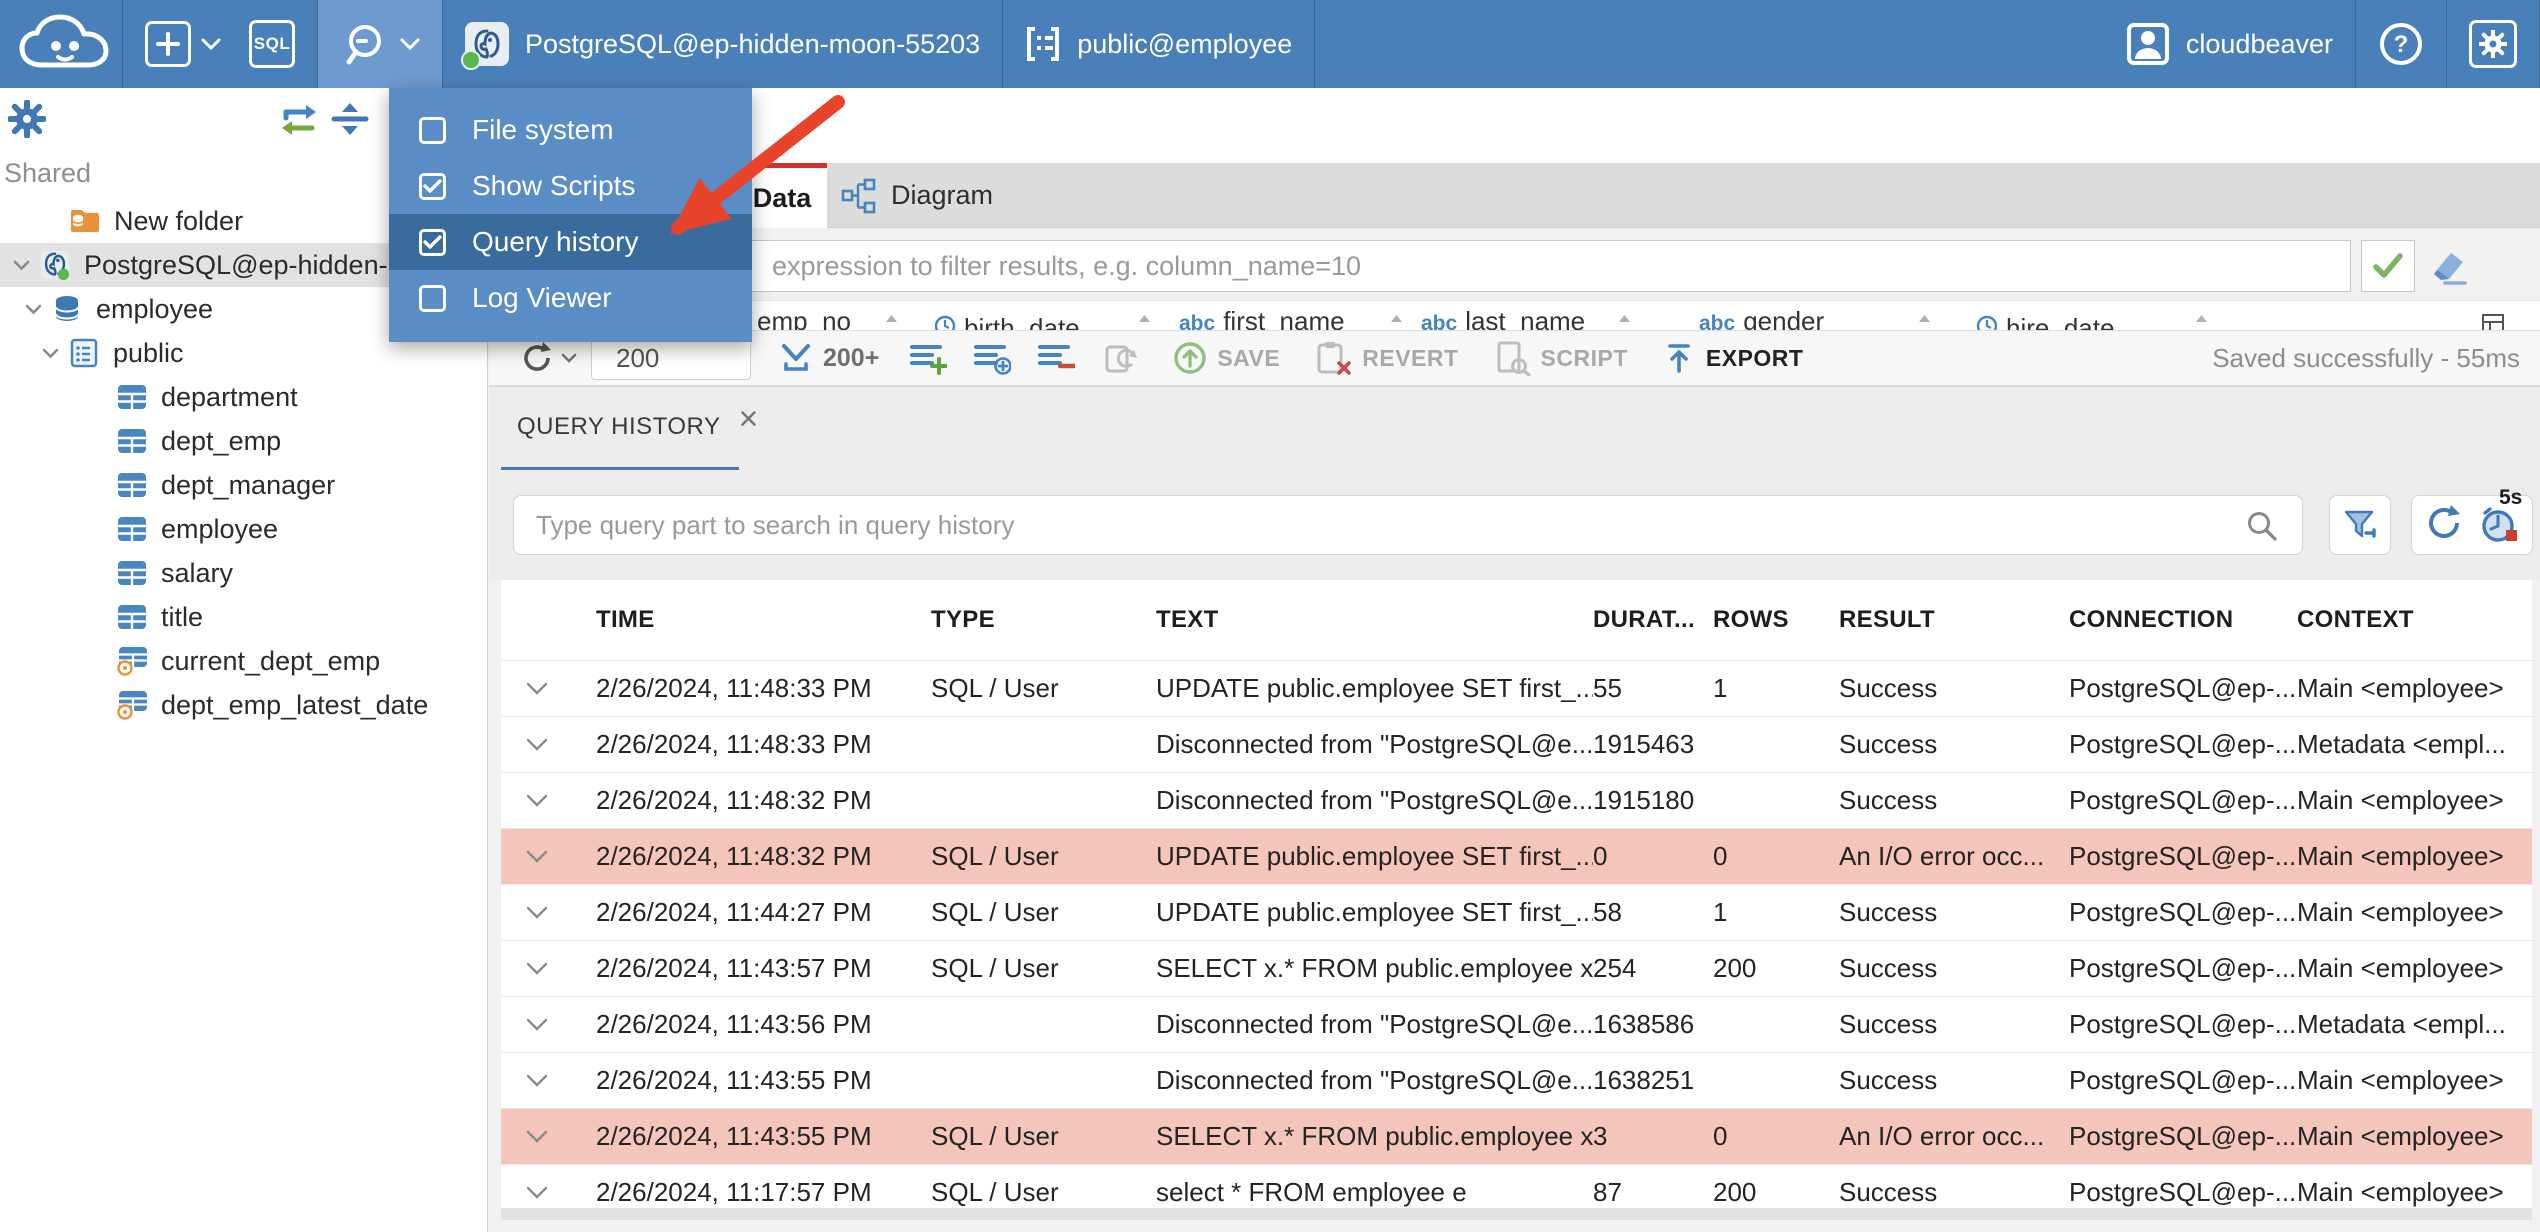 This screenshot has width=2540, height=1232. Describe the element at coordinates (671, 358) in the screenshot. I see `row-limit-input` at that location.